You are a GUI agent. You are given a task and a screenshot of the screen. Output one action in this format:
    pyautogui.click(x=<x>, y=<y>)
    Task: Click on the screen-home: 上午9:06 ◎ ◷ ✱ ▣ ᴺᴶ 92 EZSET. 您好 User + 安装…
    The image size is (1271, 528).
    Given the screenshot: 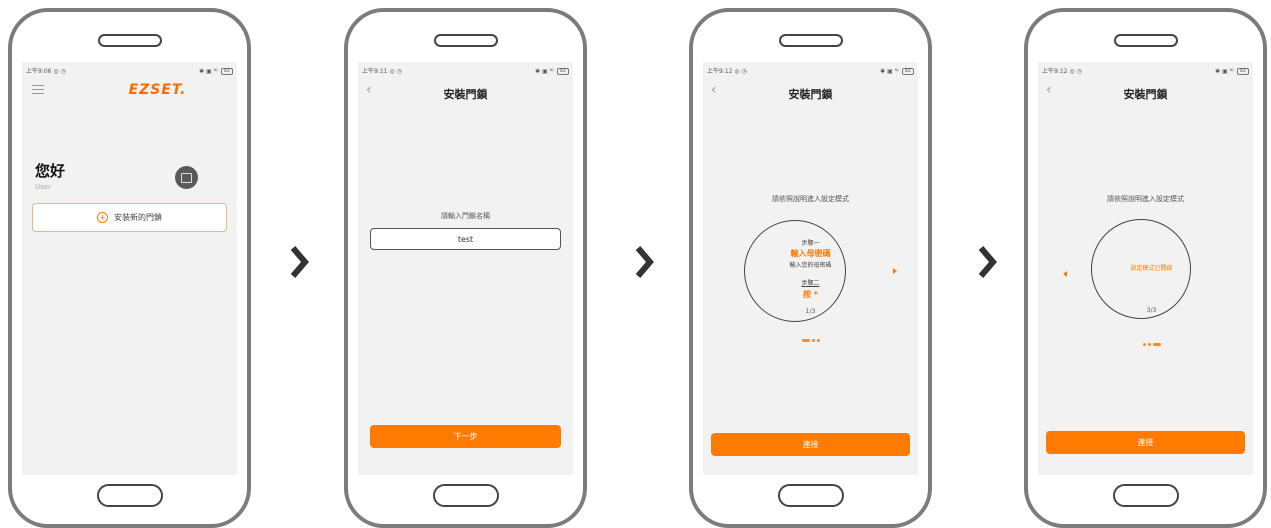 What is the action you would take?
    pyautogui.click(x=129, y=268)
    